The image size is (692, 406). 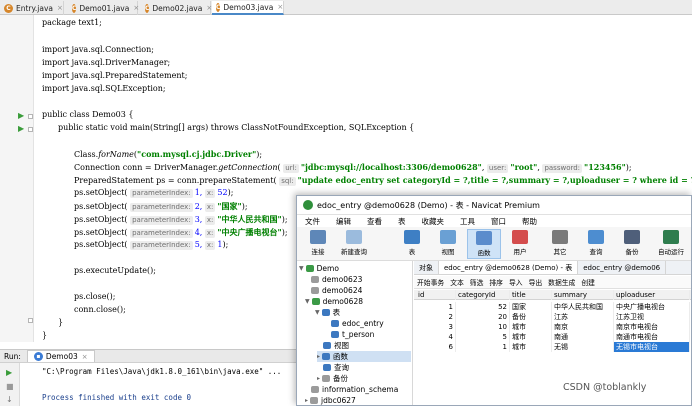 What do you see at coordinates (531, 295) in the screenshot?
I see `column-header-title: title` at bounding box center [531, 295].